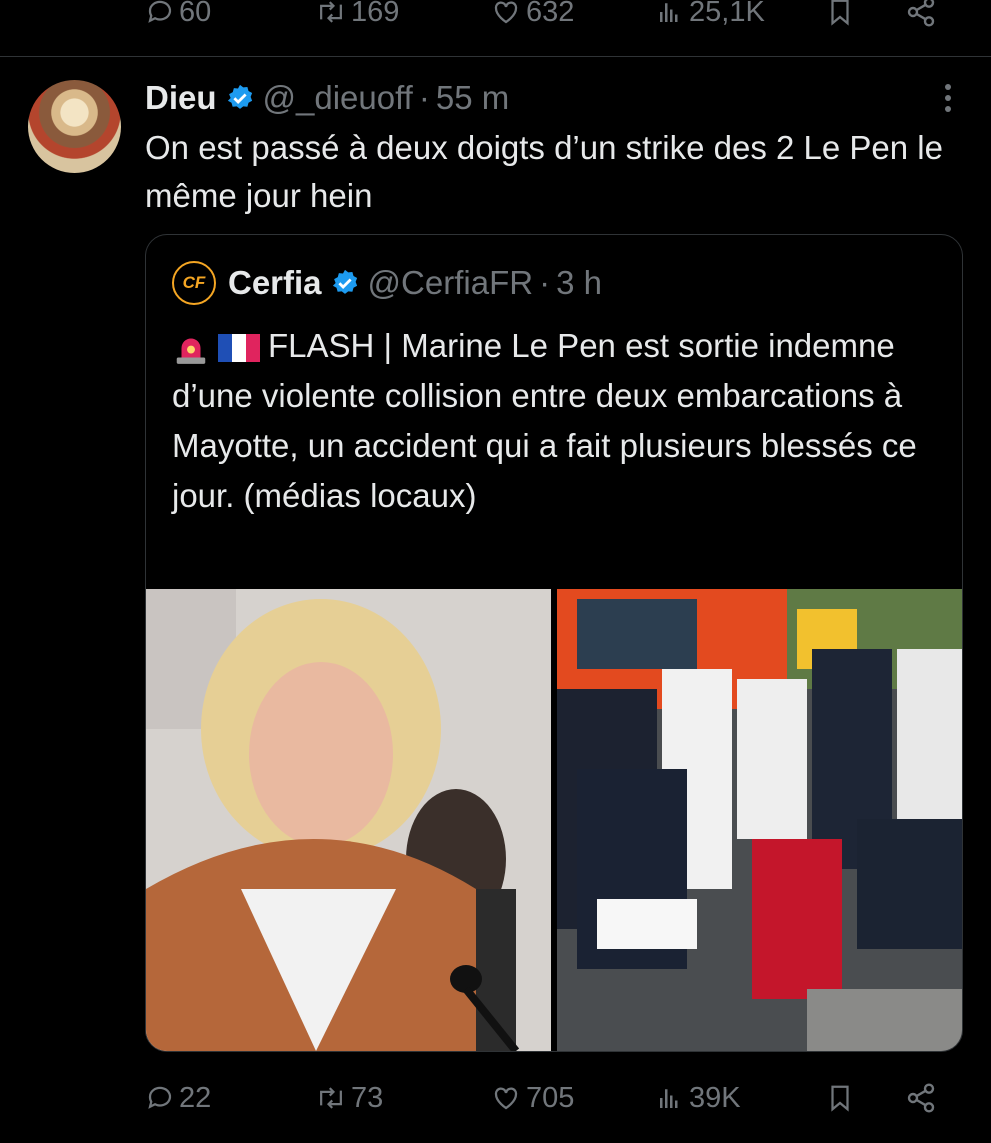 Image resolution: width=991 pixels, height=1143 pixels. Describe the element at coordinates (367, 1097) in the screenshot. I see `retweet-count: 73` at that location.